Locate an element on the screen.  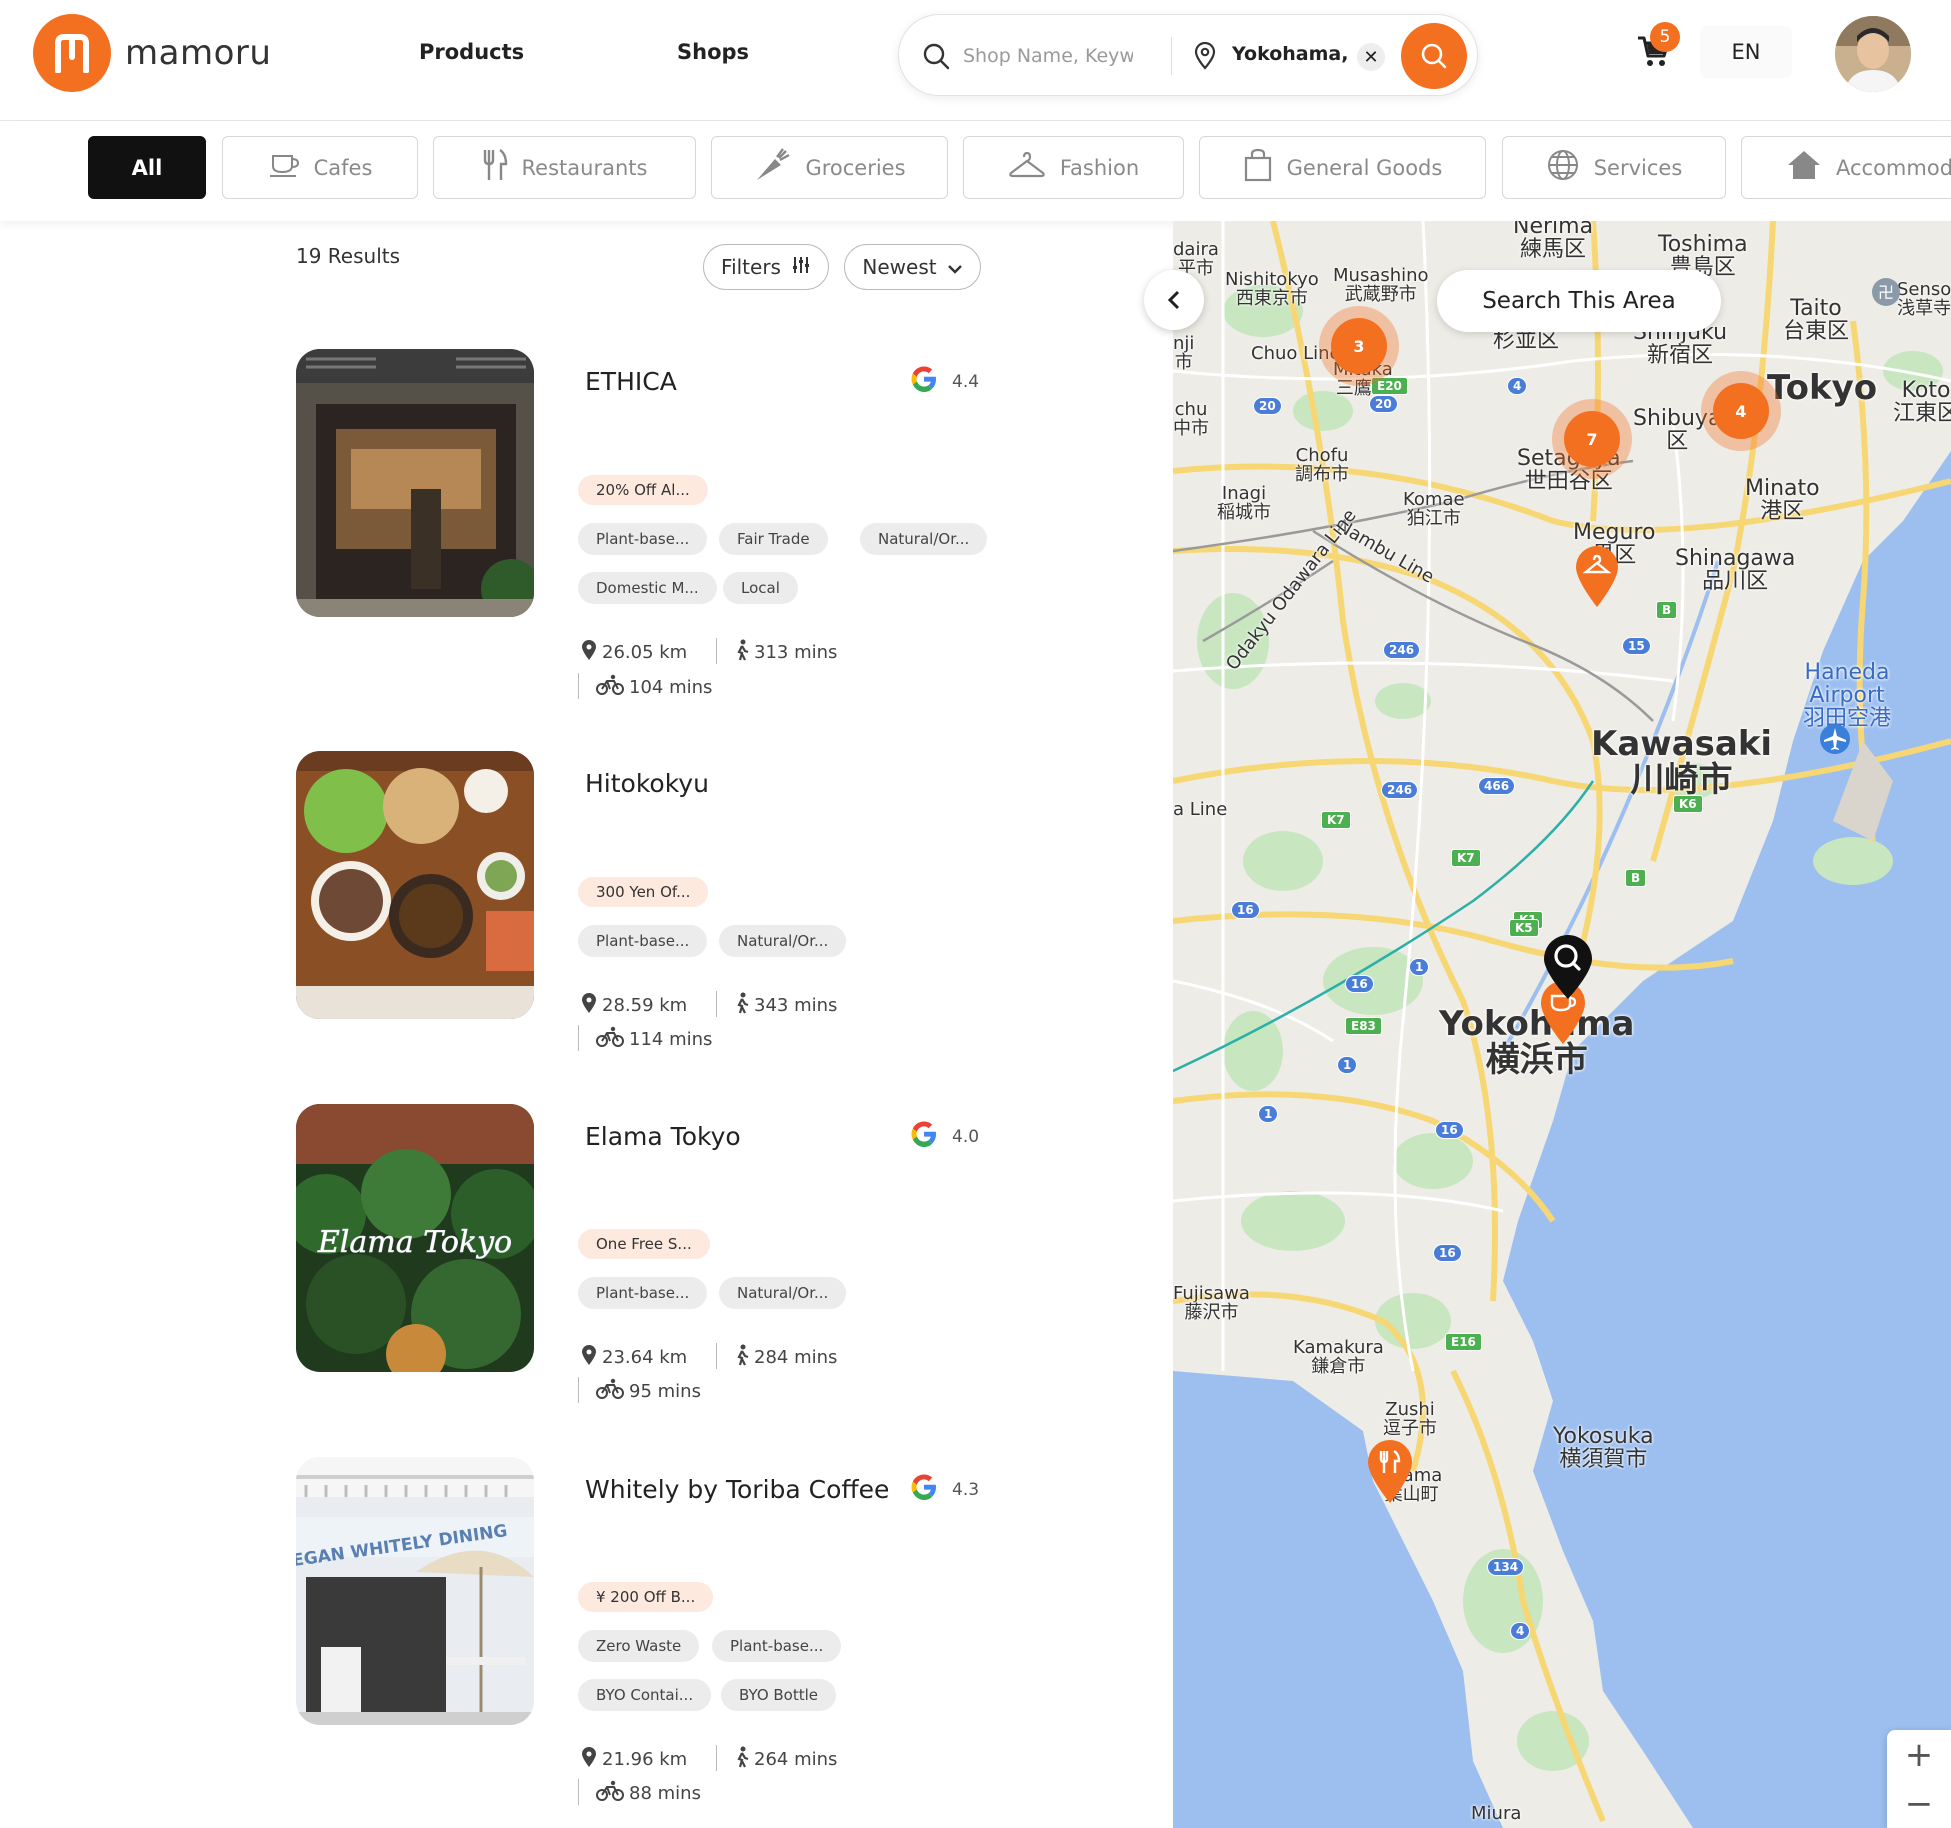
map-label-shibuya: Shibuya 区 is located at coordinates (1677, 430).